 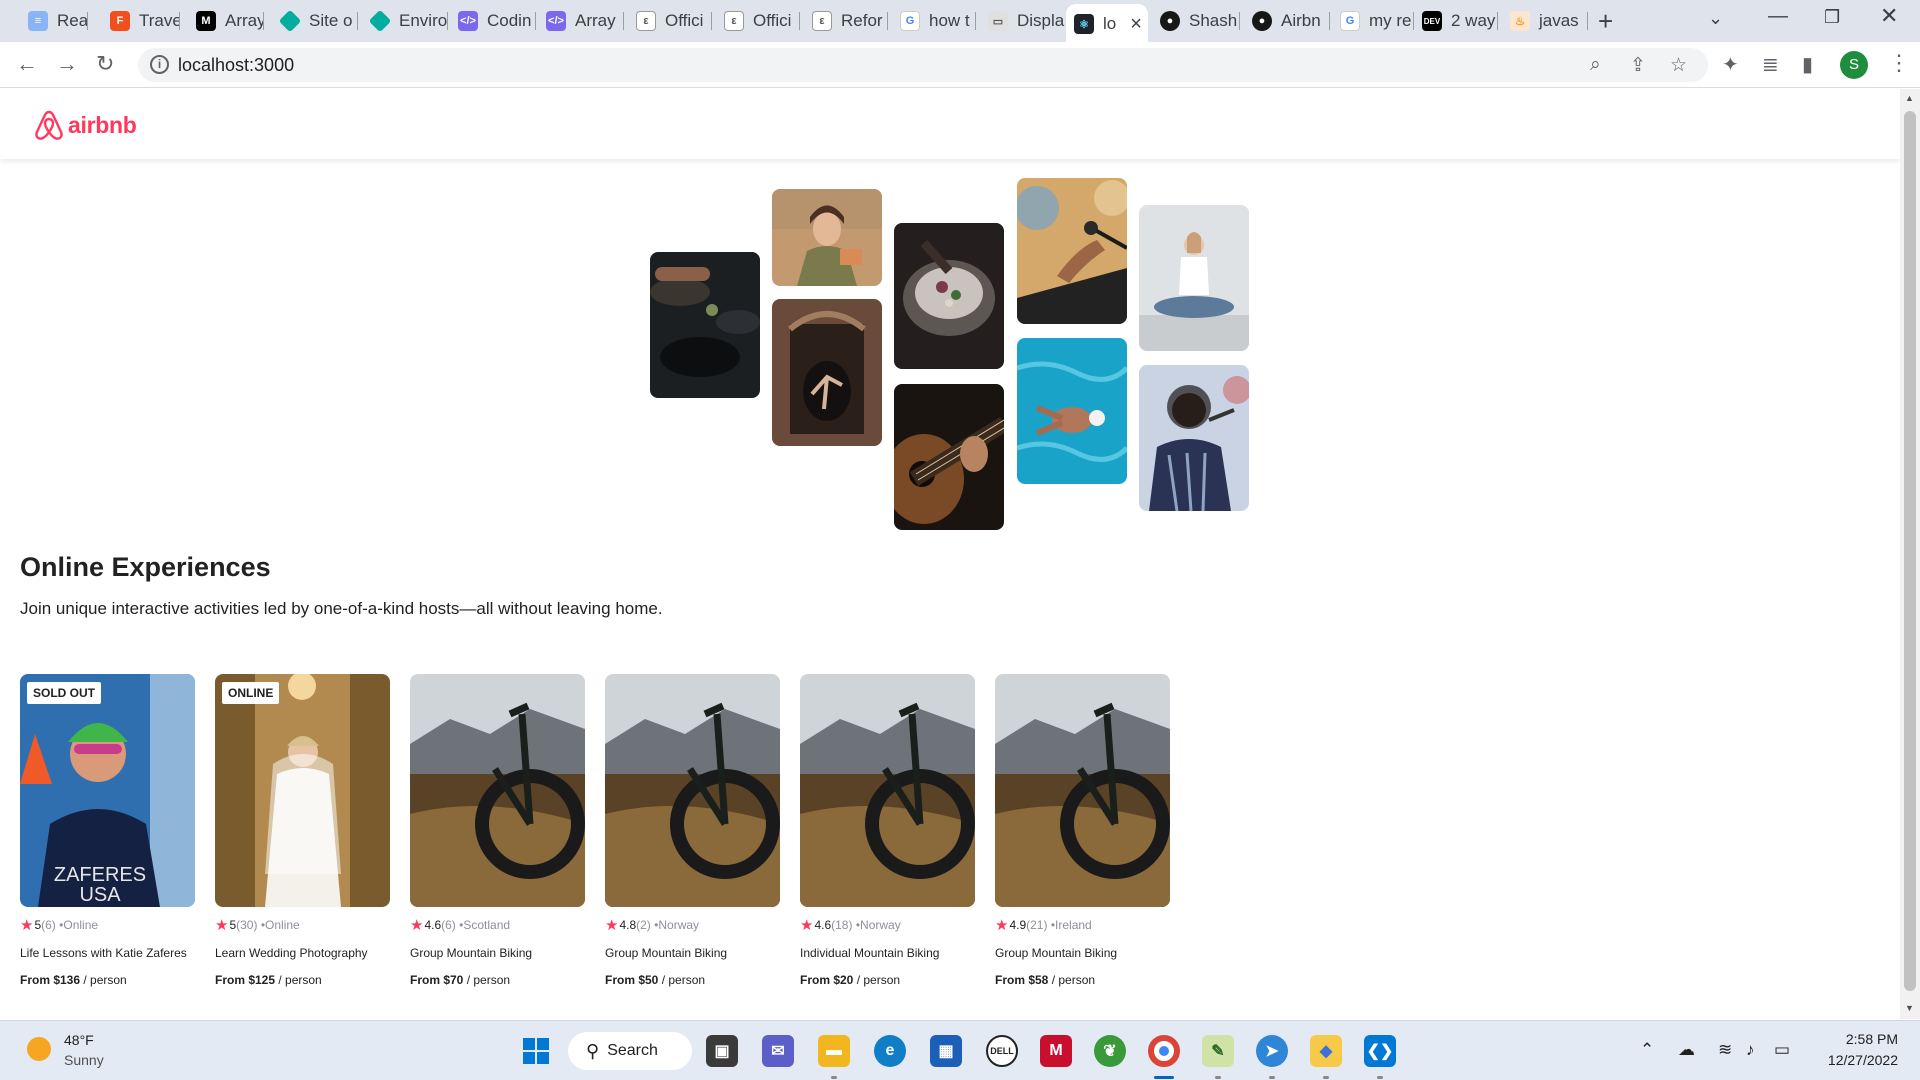 What do you see at coordinates (1686, 1050) in the screenshot?
I see `onedrive-cloud-icon: ☁` at bounding box center [1686, 1050].